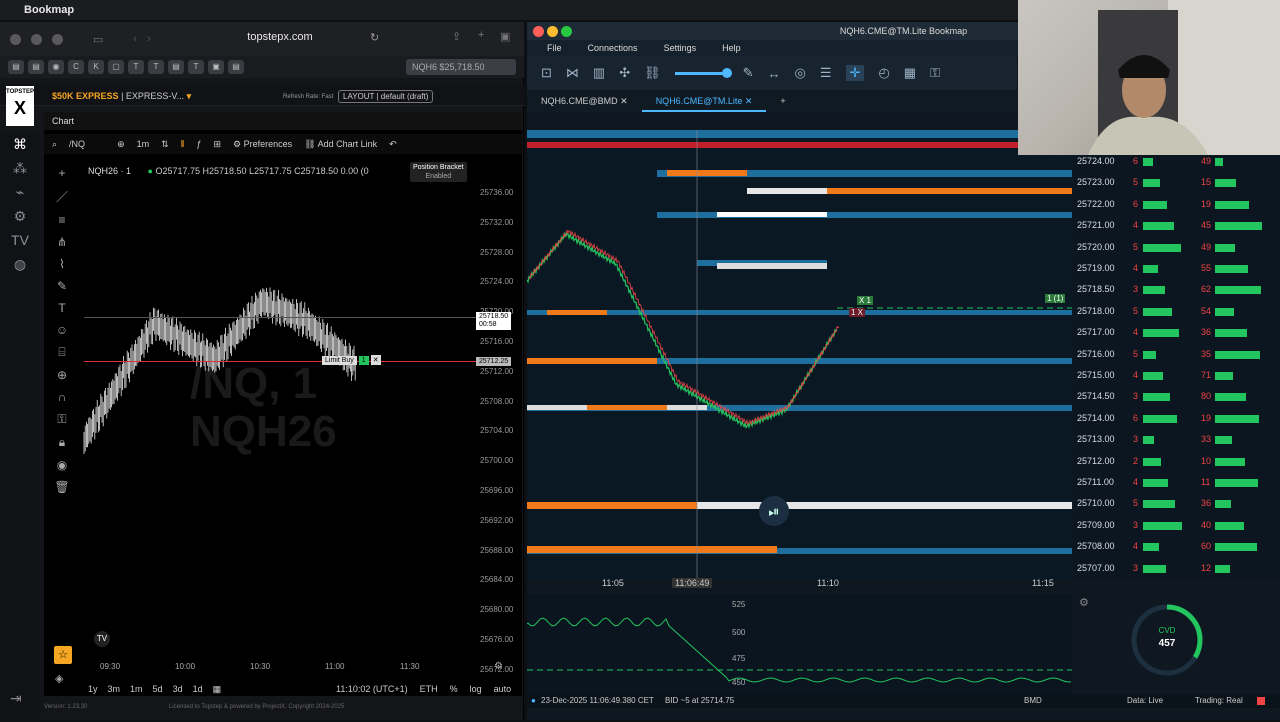  Describe the element at coordinates (76, 67) in the screenshot. I see `pinned-tab: C` at that location.